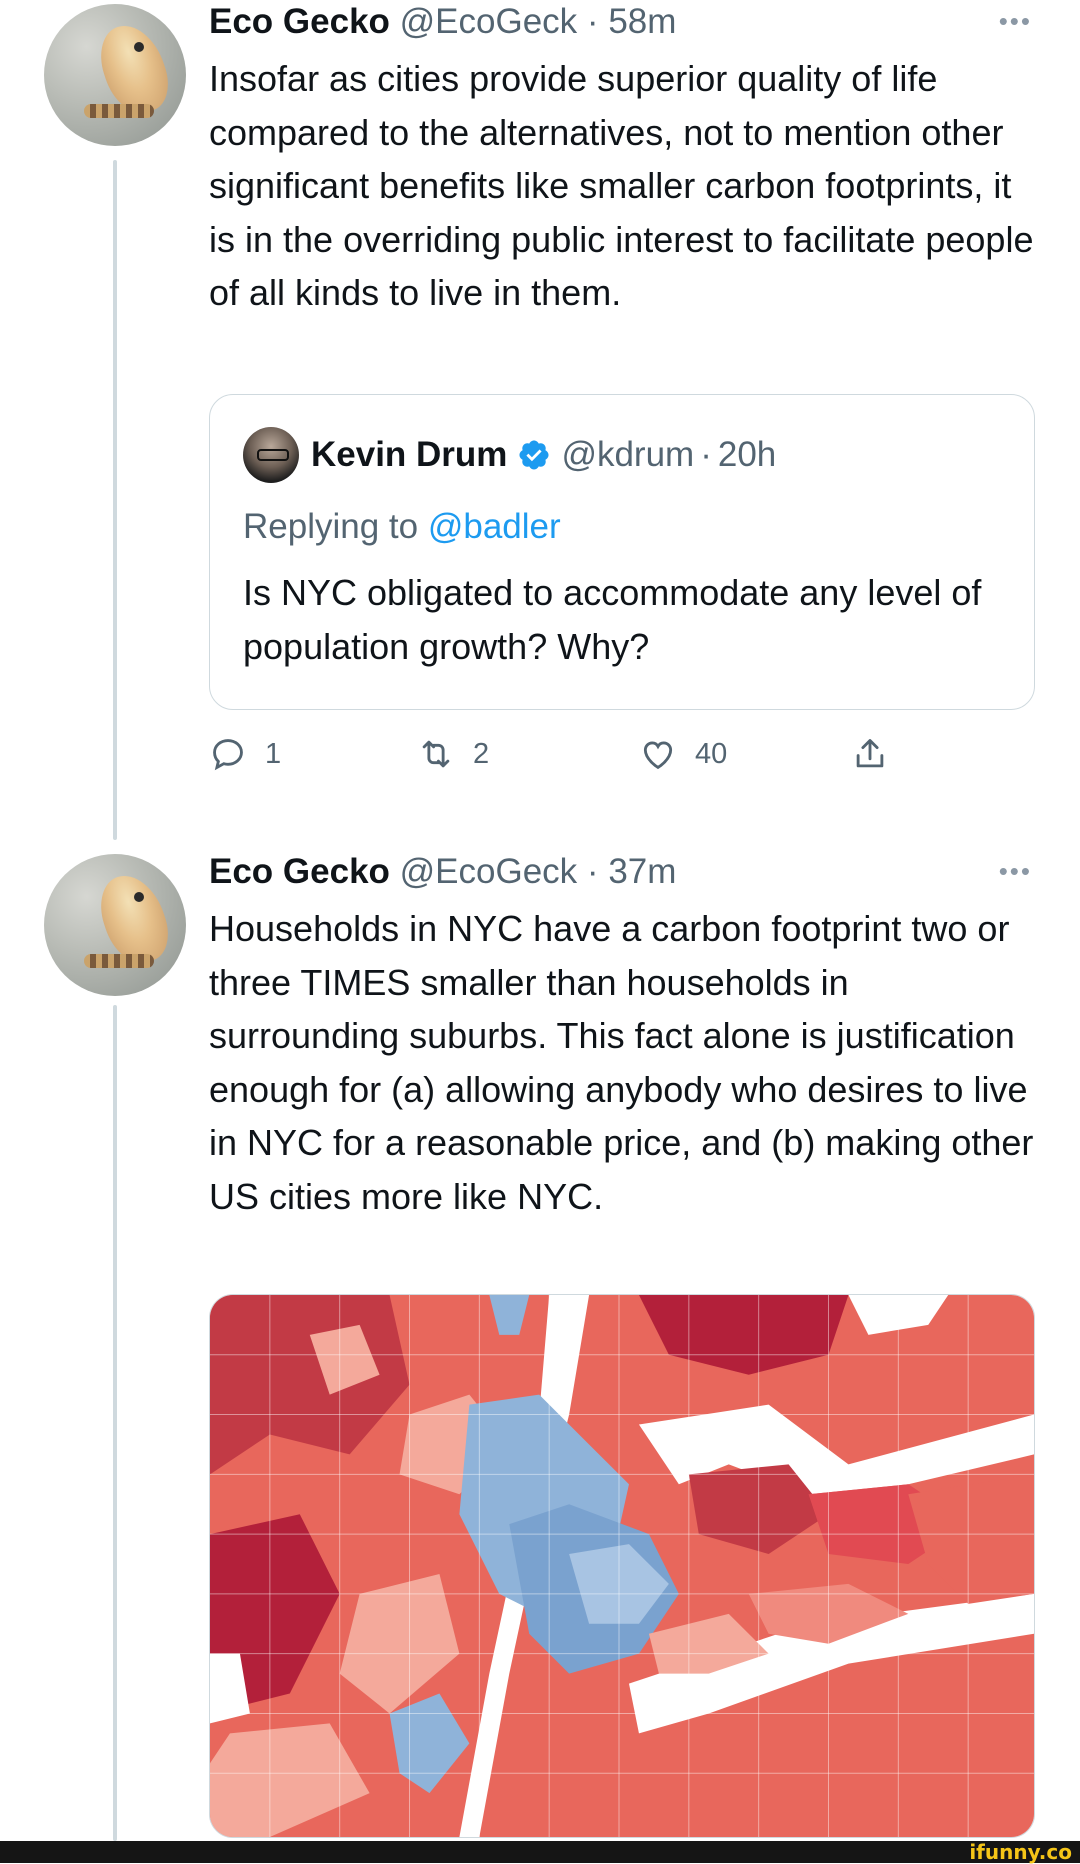 This screenshot has width=1080, height=1864. What do you see at coordinates (747, 454) in the screenshot?
I see `quote-time: 20h` at bounding box center [747, 454].